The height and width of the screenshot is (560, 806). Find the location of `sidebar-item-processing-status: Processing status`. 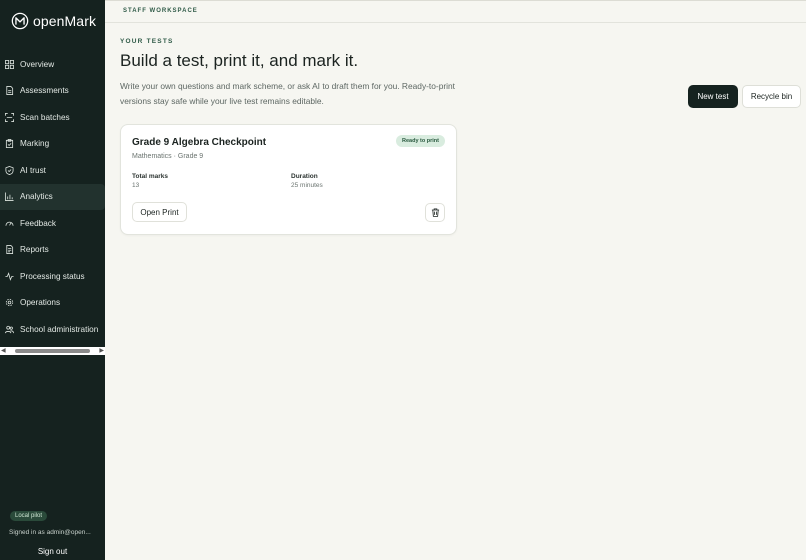

sidebar-item-processing-status: Processing status is located at coordinates (52, 276).